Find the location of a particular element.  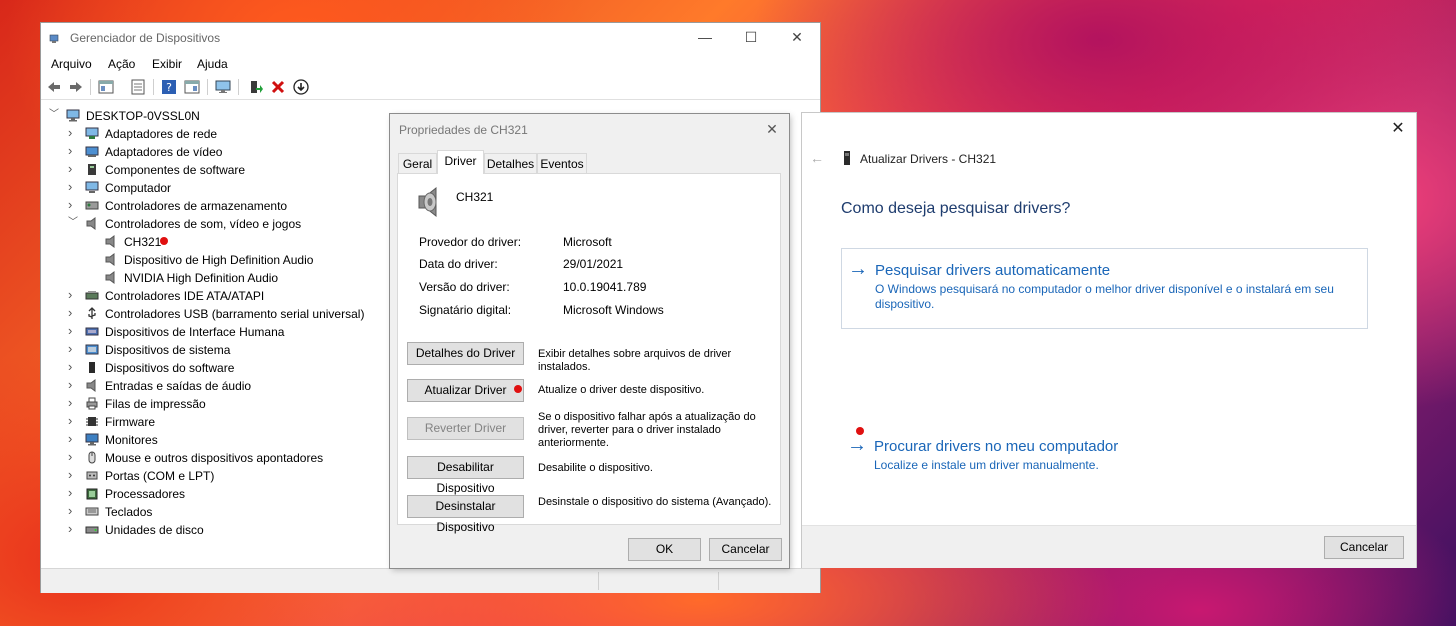

device-name: CH321 is located at coordinates (475, 197).